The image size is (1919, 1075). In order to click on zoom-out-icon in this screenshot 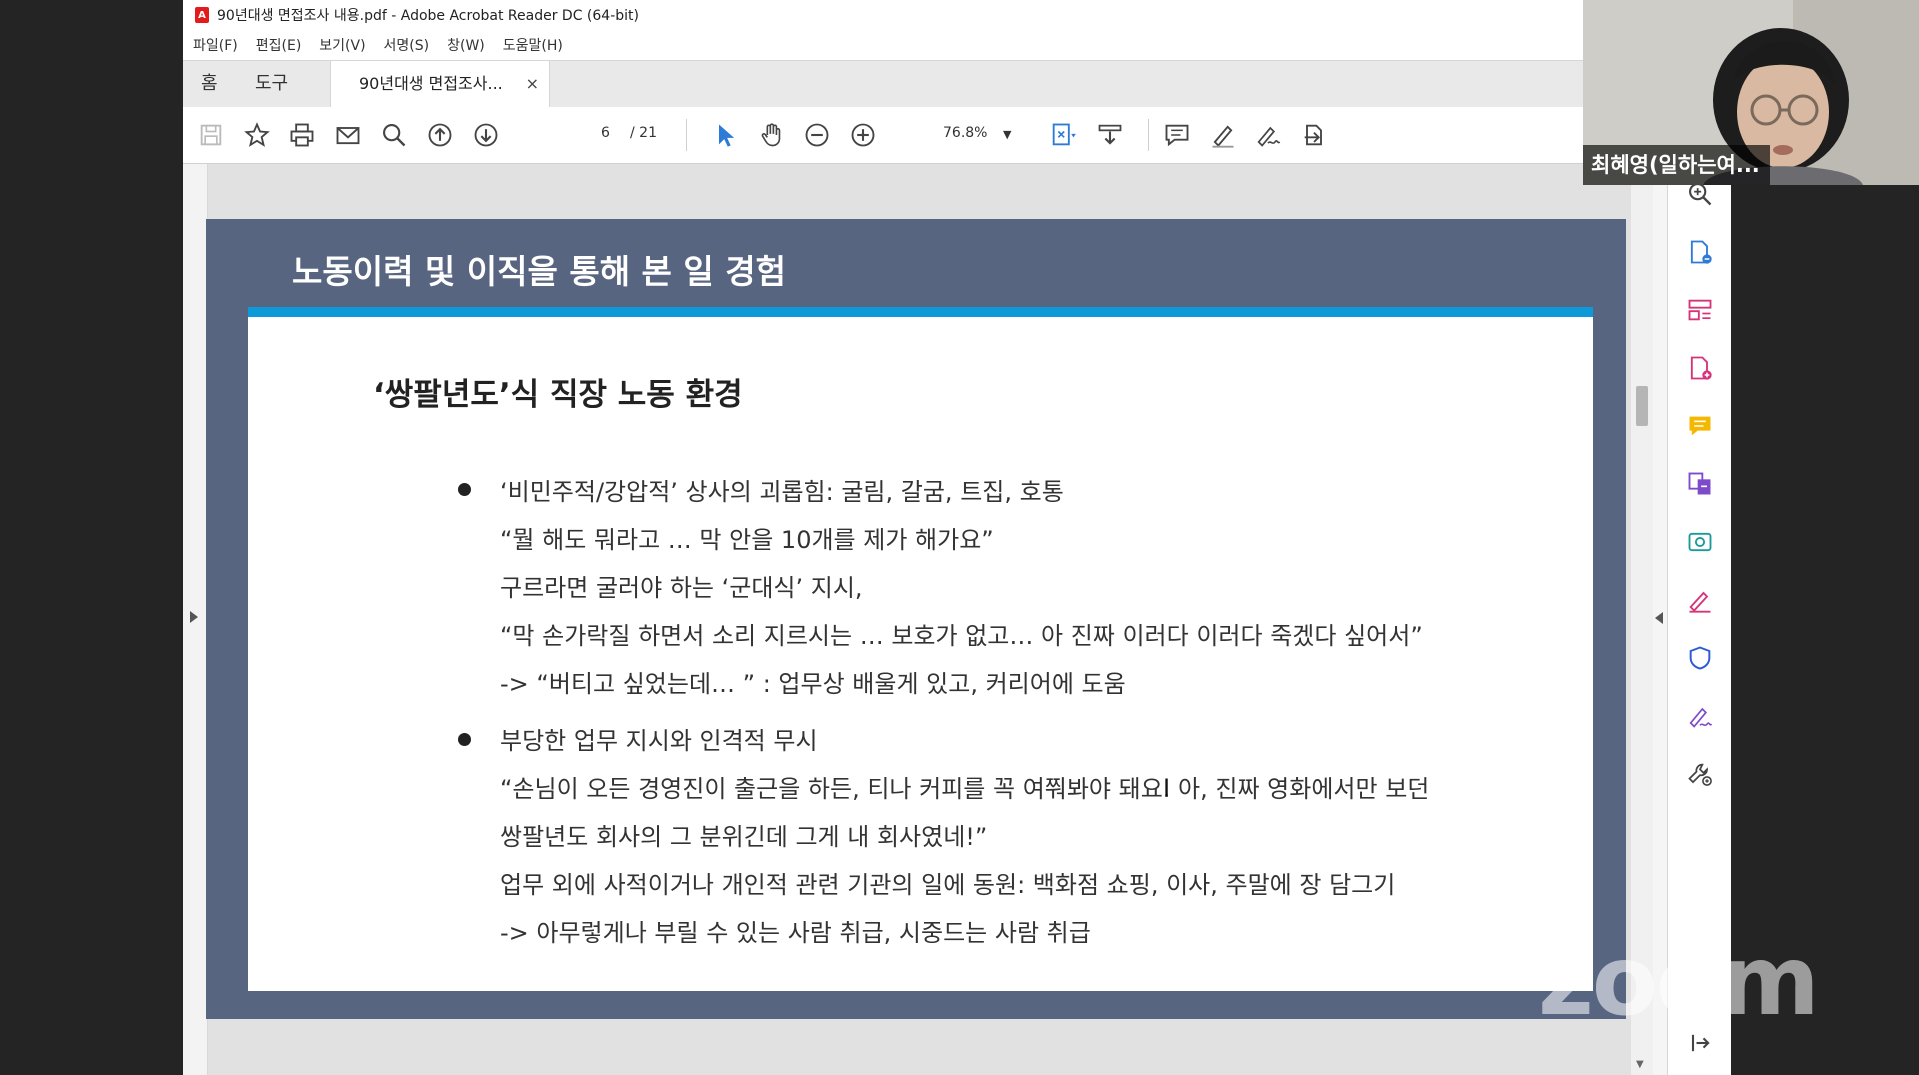, I will do `click(817, 135)`.